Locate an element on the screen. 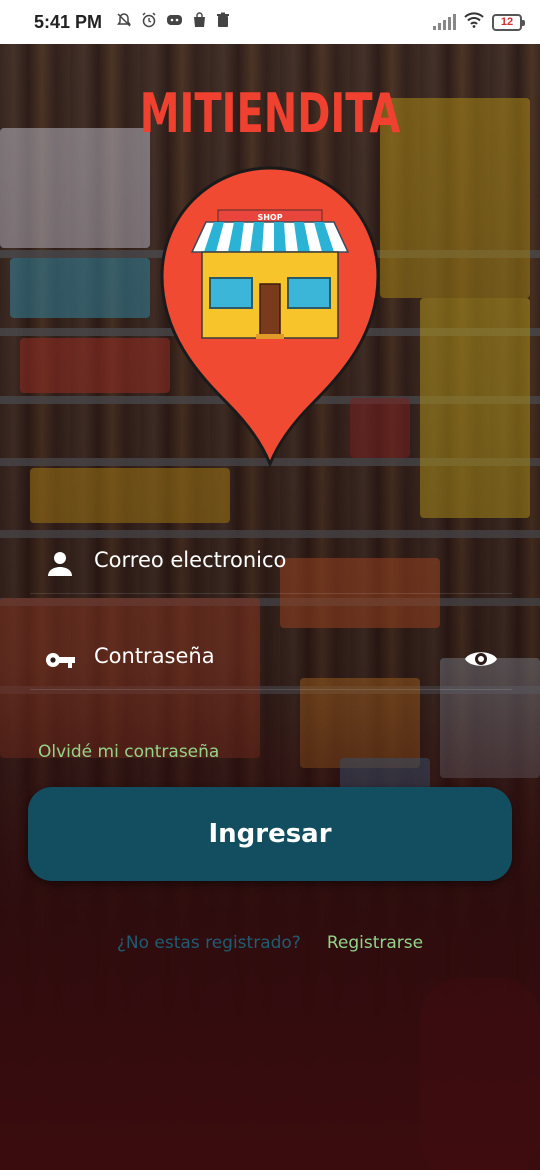 Image resolution: width=540 pixels, height=1170 pixels. discord-icon is located at coordinates (174, 22).